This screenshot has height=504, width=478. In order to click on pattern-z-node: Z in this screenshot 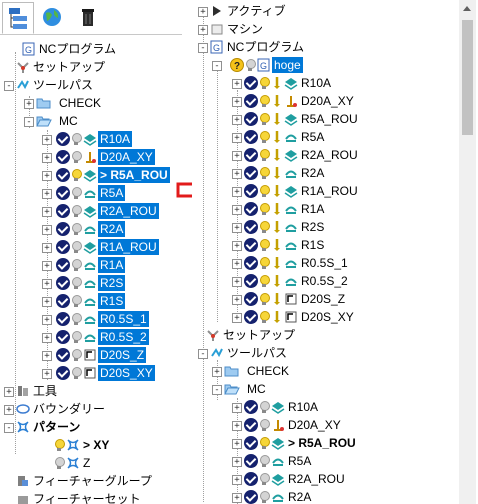, I will do `click(73, 463)`.